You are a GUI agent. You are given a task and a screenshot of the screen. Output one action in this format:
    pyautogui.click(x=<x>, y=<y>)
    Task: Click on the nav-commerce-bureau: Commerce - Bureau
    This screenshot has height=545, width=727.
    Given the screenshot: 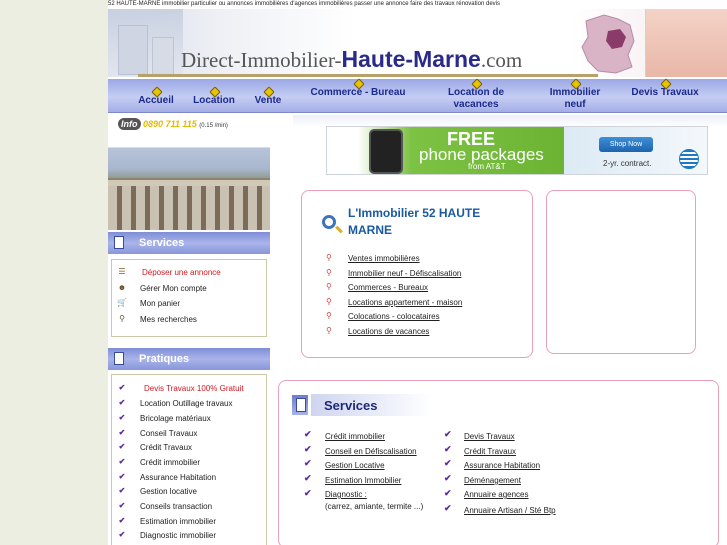 What is the action you would take?
    pyautogui.click(x=358, y=89)
    